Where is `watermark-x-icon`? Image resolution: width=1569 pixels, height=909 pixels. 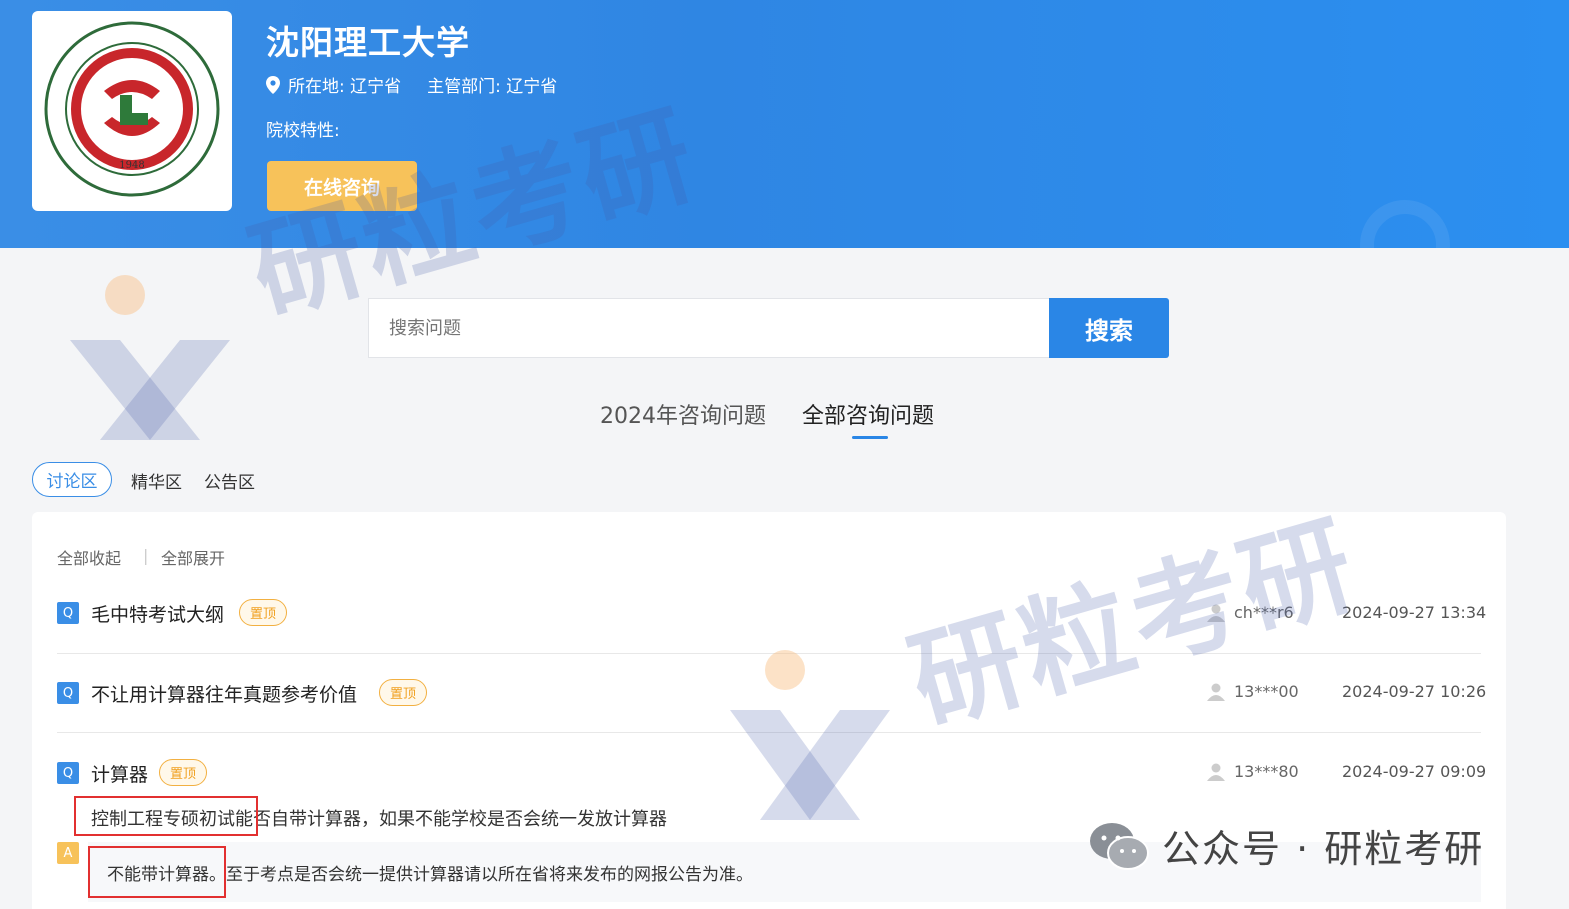 watermark-x-icon is located at coordinates (150, 357).